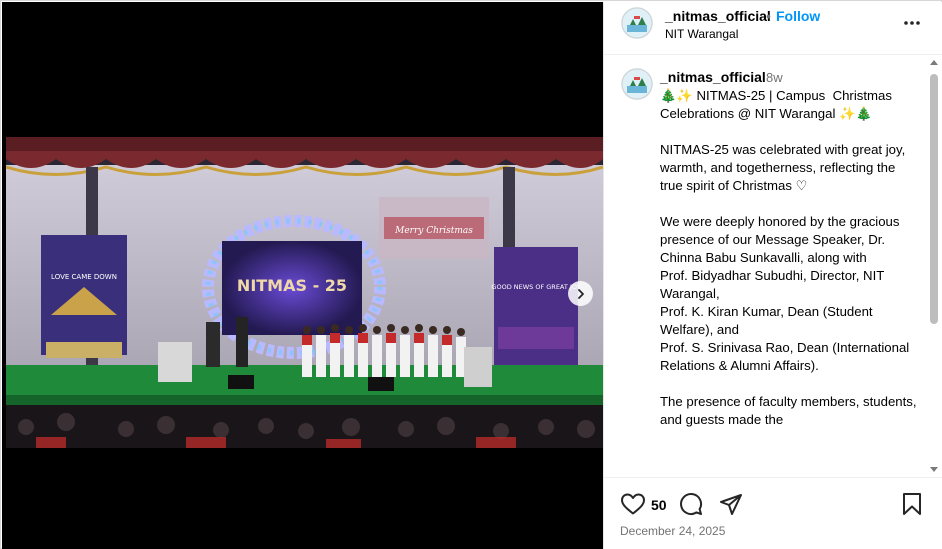  I want to click on comment-icon, so click(691, 504).